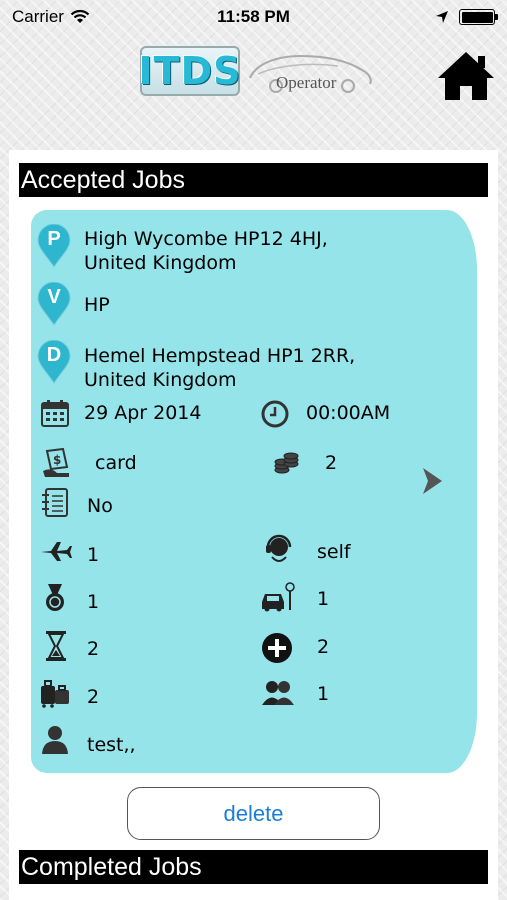 The height and width of the screenshot is (900, 507). Describe the element at coordinates (111, 745) in the screenshot. I see `customer-name: test,,` at that location.